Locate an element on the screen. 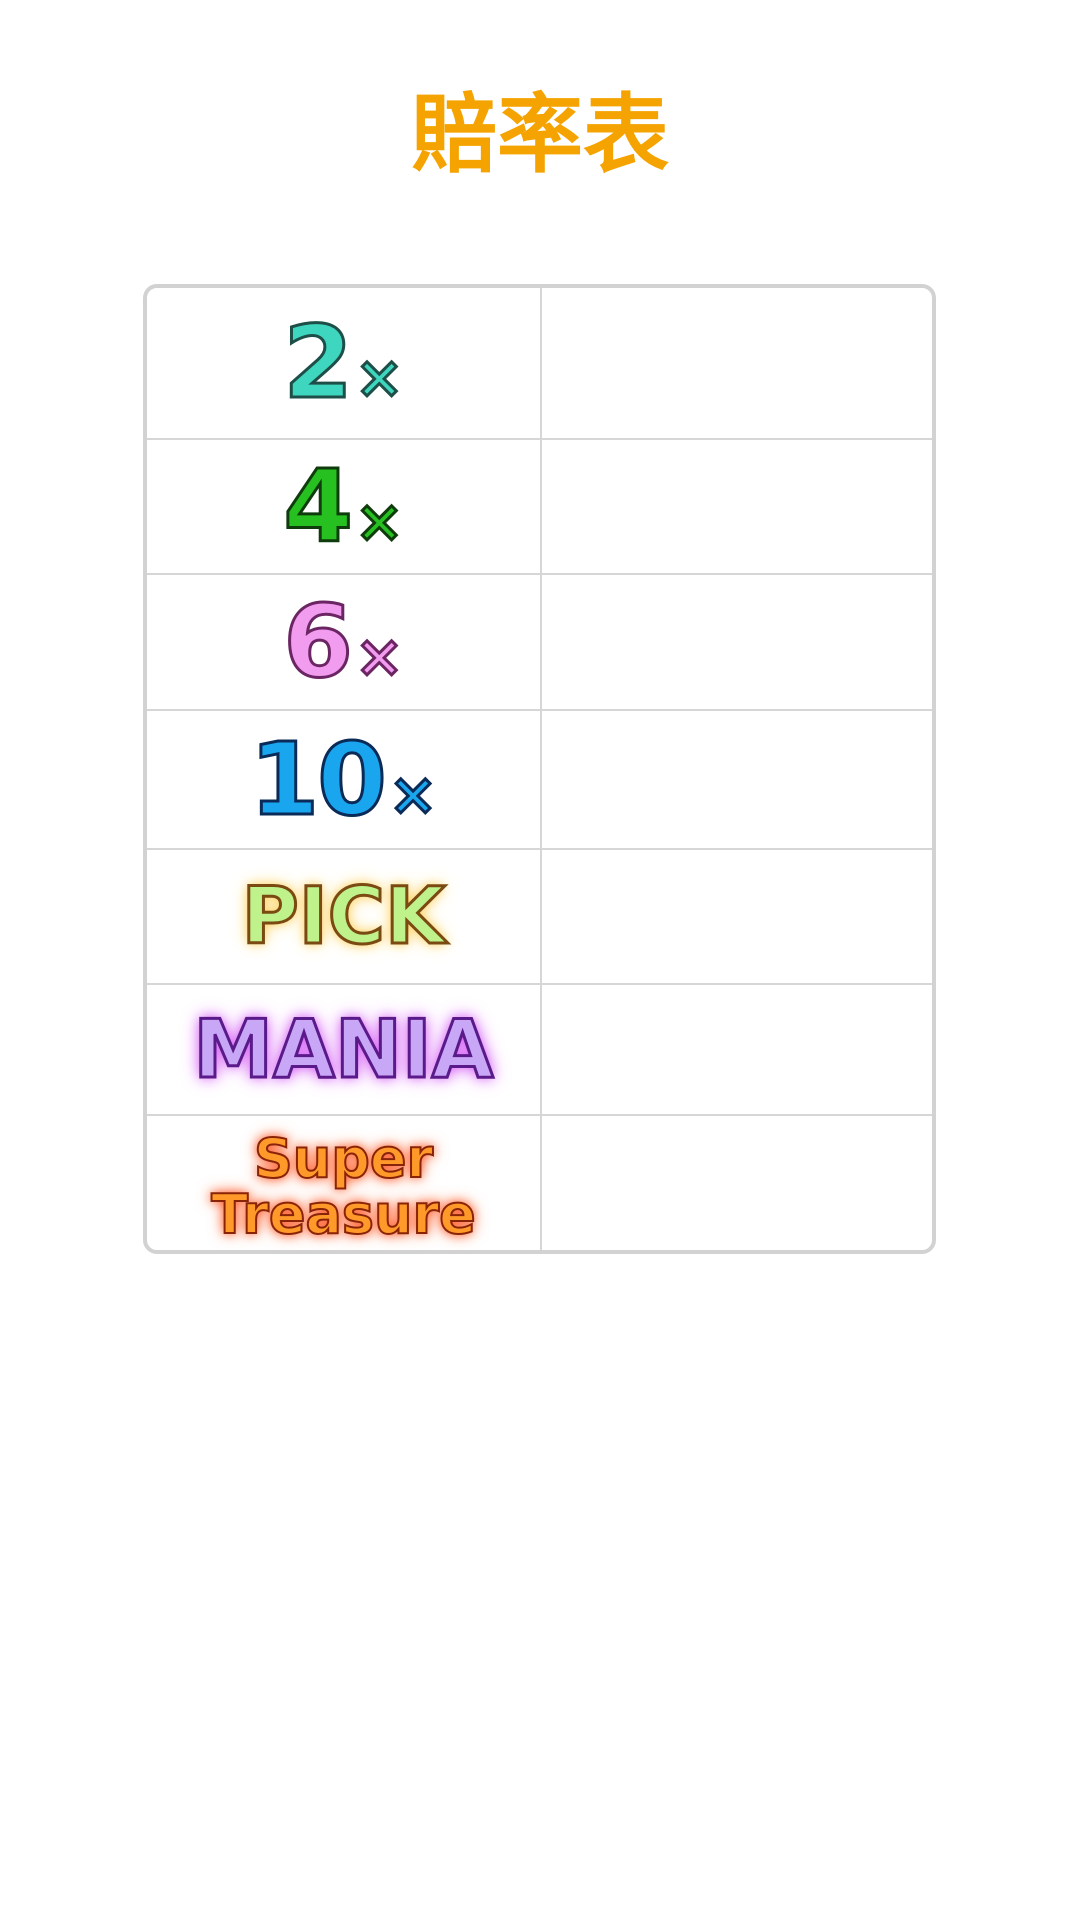 The width and height of the screenshot is (1080, 1920). symbol-cell: MANIA is located at coordinates (344, 1049).